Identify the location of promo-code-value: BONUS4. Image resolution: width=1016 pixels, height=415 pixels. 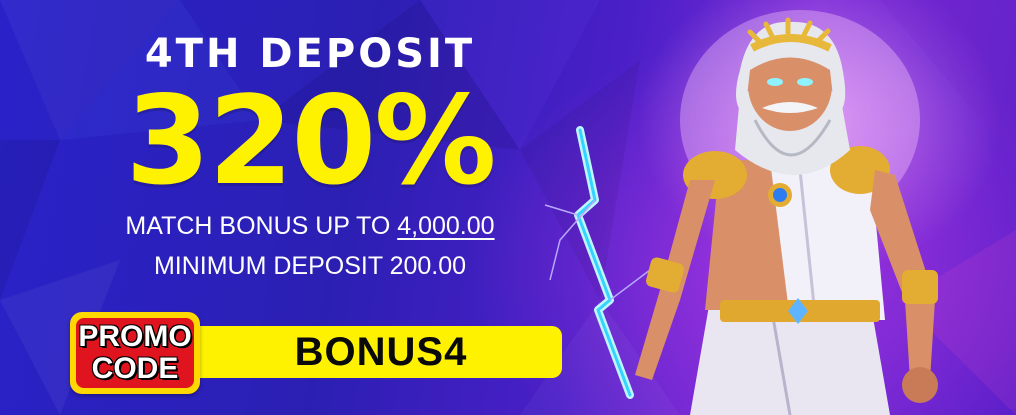
(381, 352).